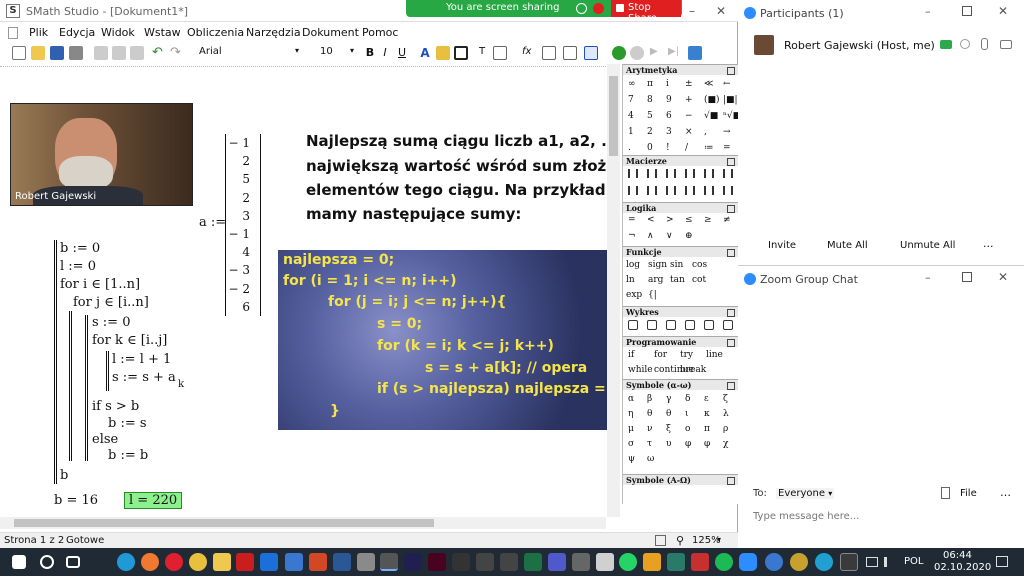 This screenshot has height=576, width=1024. I want to click on palette-button: 8, so click(650, 100).